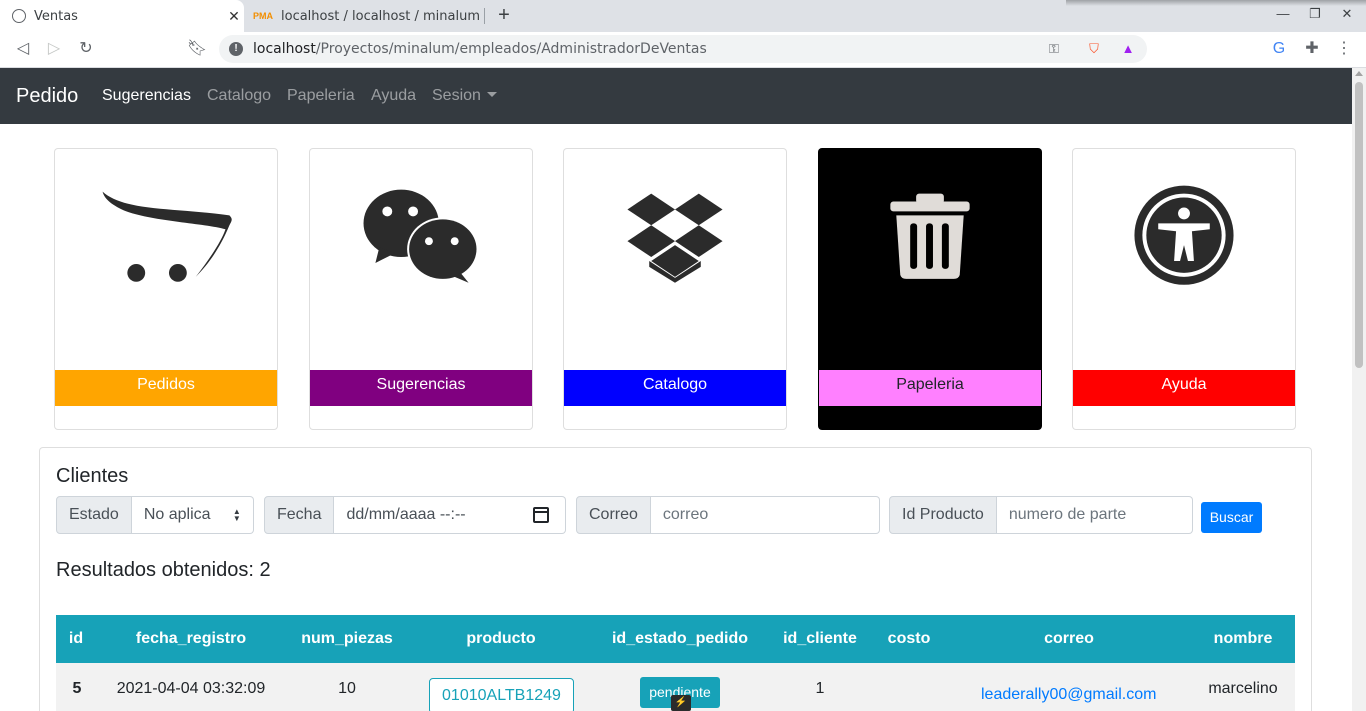  I want to click on th-producto: producto, so click(501, 638).